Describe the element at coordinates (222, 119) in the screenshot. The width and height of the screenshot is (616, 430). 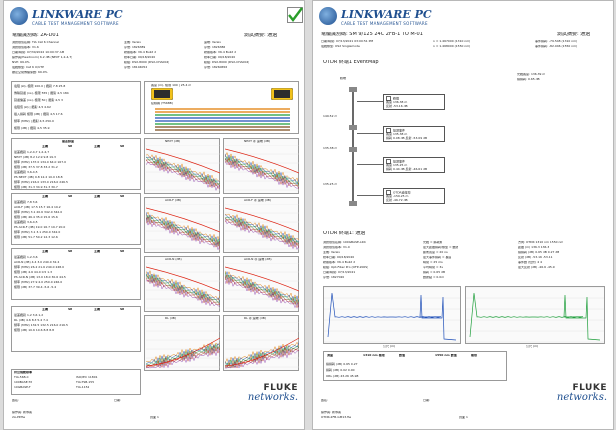
I see `wiremap-graphic` at that location.